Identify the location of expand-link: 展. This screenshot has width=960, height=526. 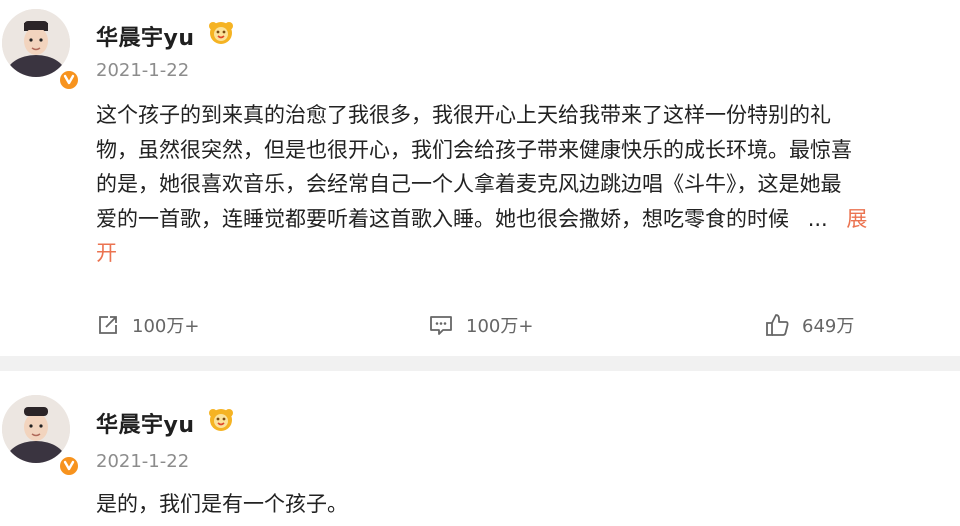
(856, 219).